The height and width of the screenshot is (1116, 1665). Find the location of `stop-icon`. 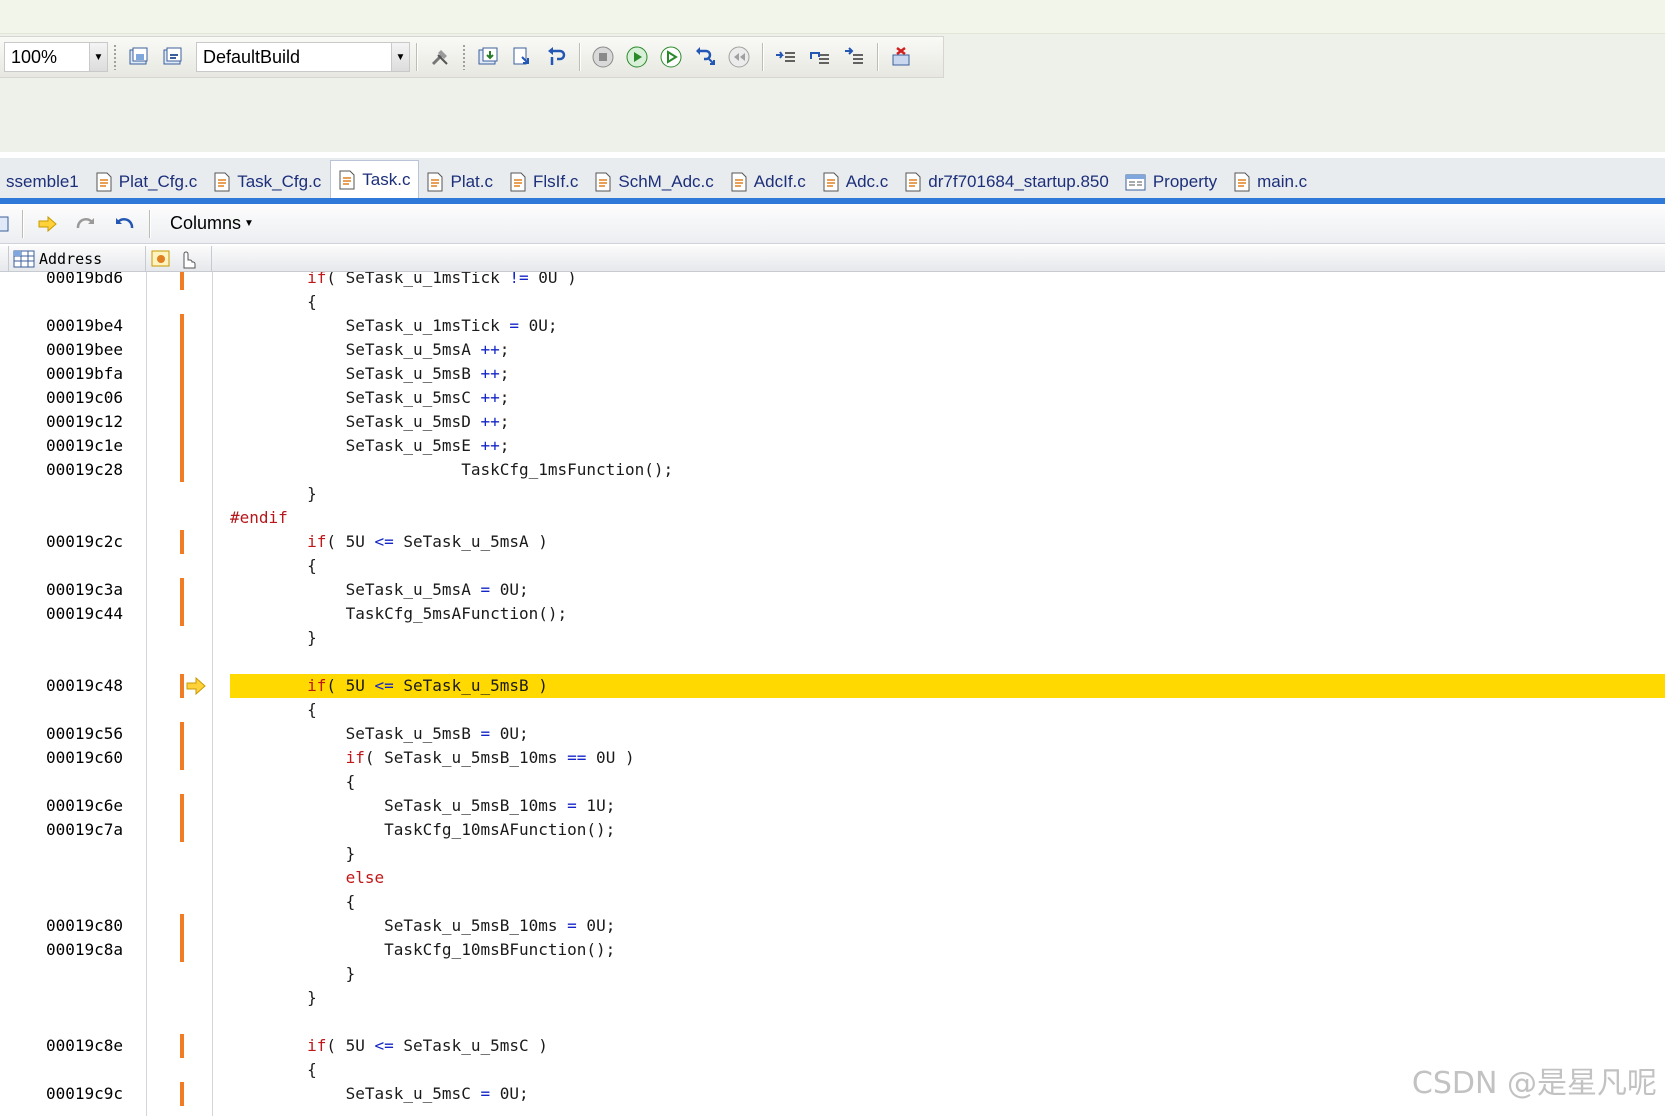

stop-icon is located at coordinates (603, 57).